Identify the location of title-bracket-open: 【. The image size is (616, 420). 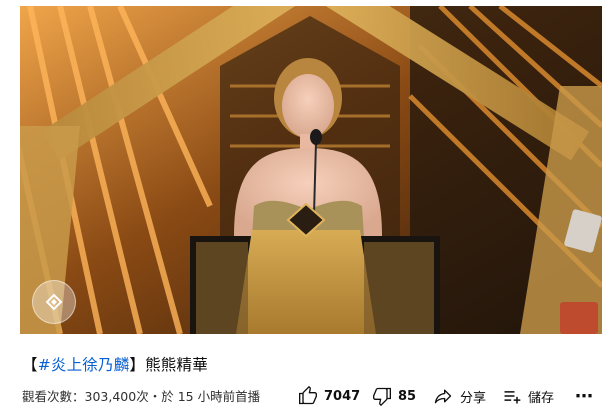
(30, 365).